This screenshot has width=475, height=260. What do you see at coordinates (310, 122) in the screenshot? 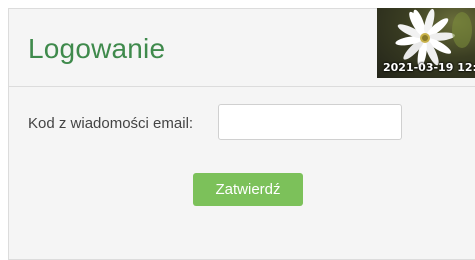
I see `email-code-input` at bounding box center [310, 122].